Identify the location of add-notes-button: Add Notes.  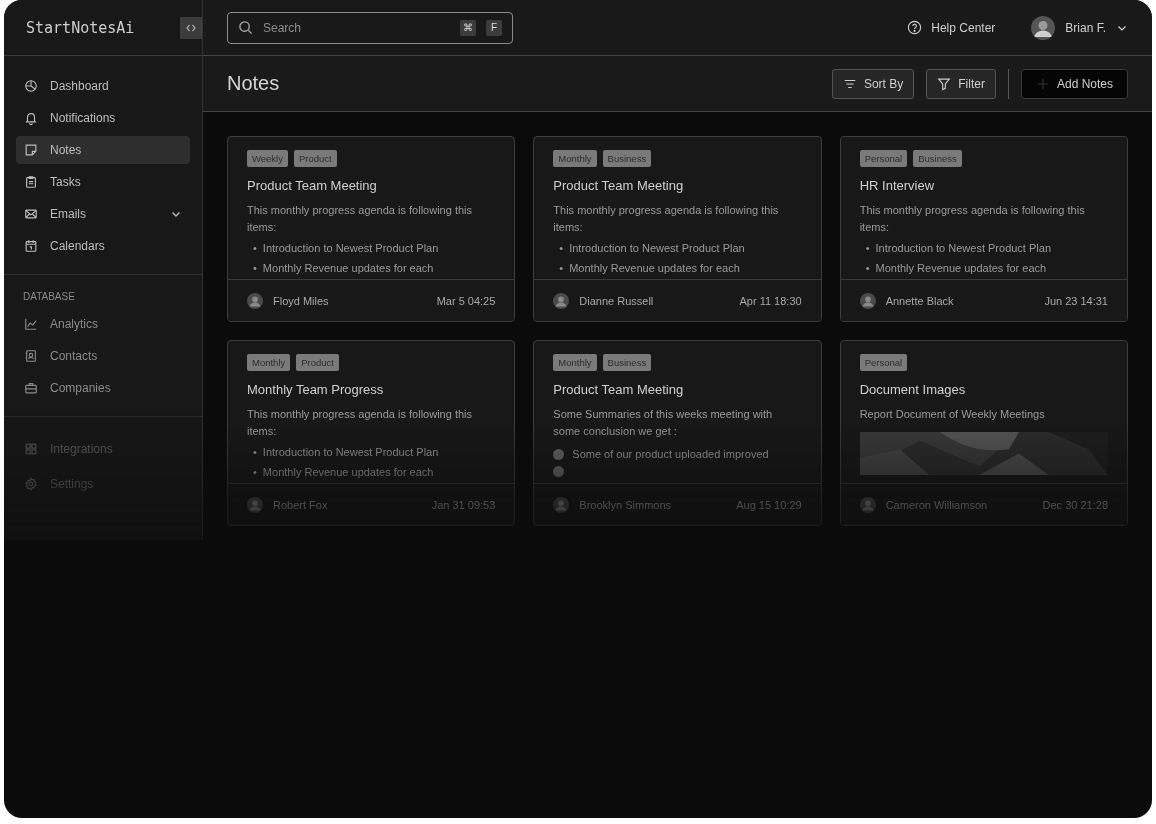
(1074, 83).